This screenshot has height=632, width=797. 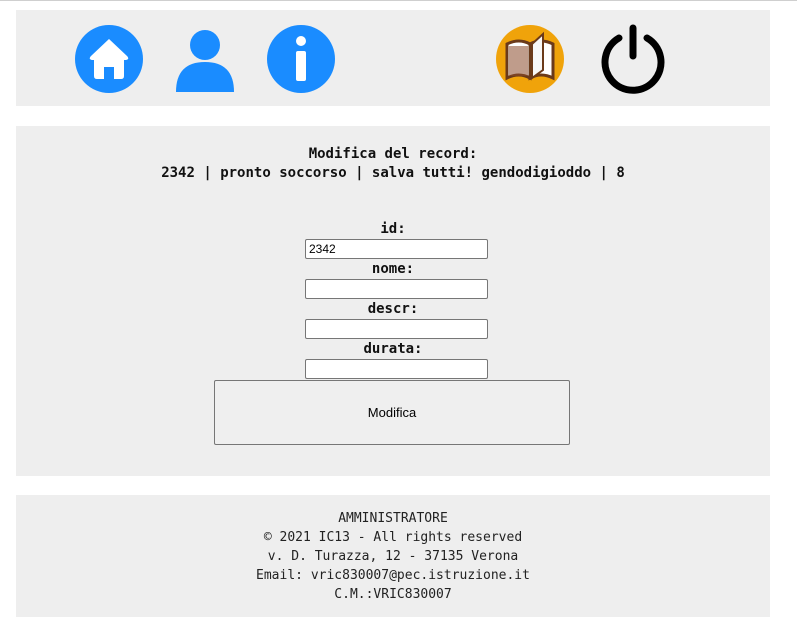 I want to click on home-icon, so click(x=109, y=59).